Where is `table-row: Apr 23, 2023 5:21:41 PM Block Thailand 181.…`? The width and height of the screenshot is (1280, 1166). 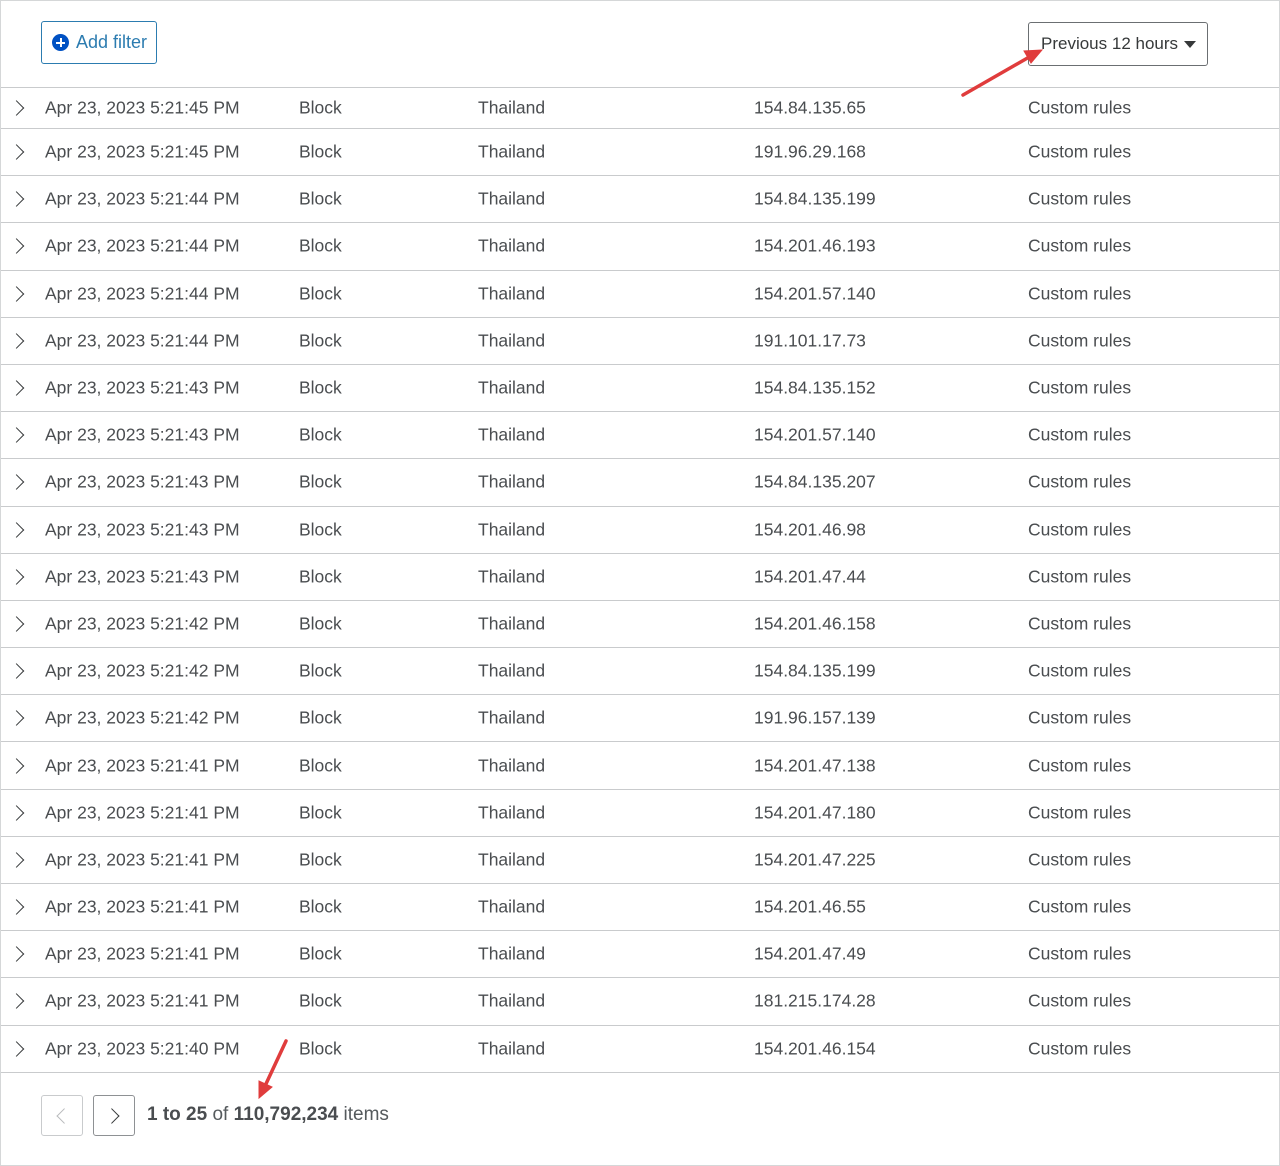 table-row: Apr 23, 2023 5:21:41 PM Block Thailand 181.… is located at coordinates (640, 1002).